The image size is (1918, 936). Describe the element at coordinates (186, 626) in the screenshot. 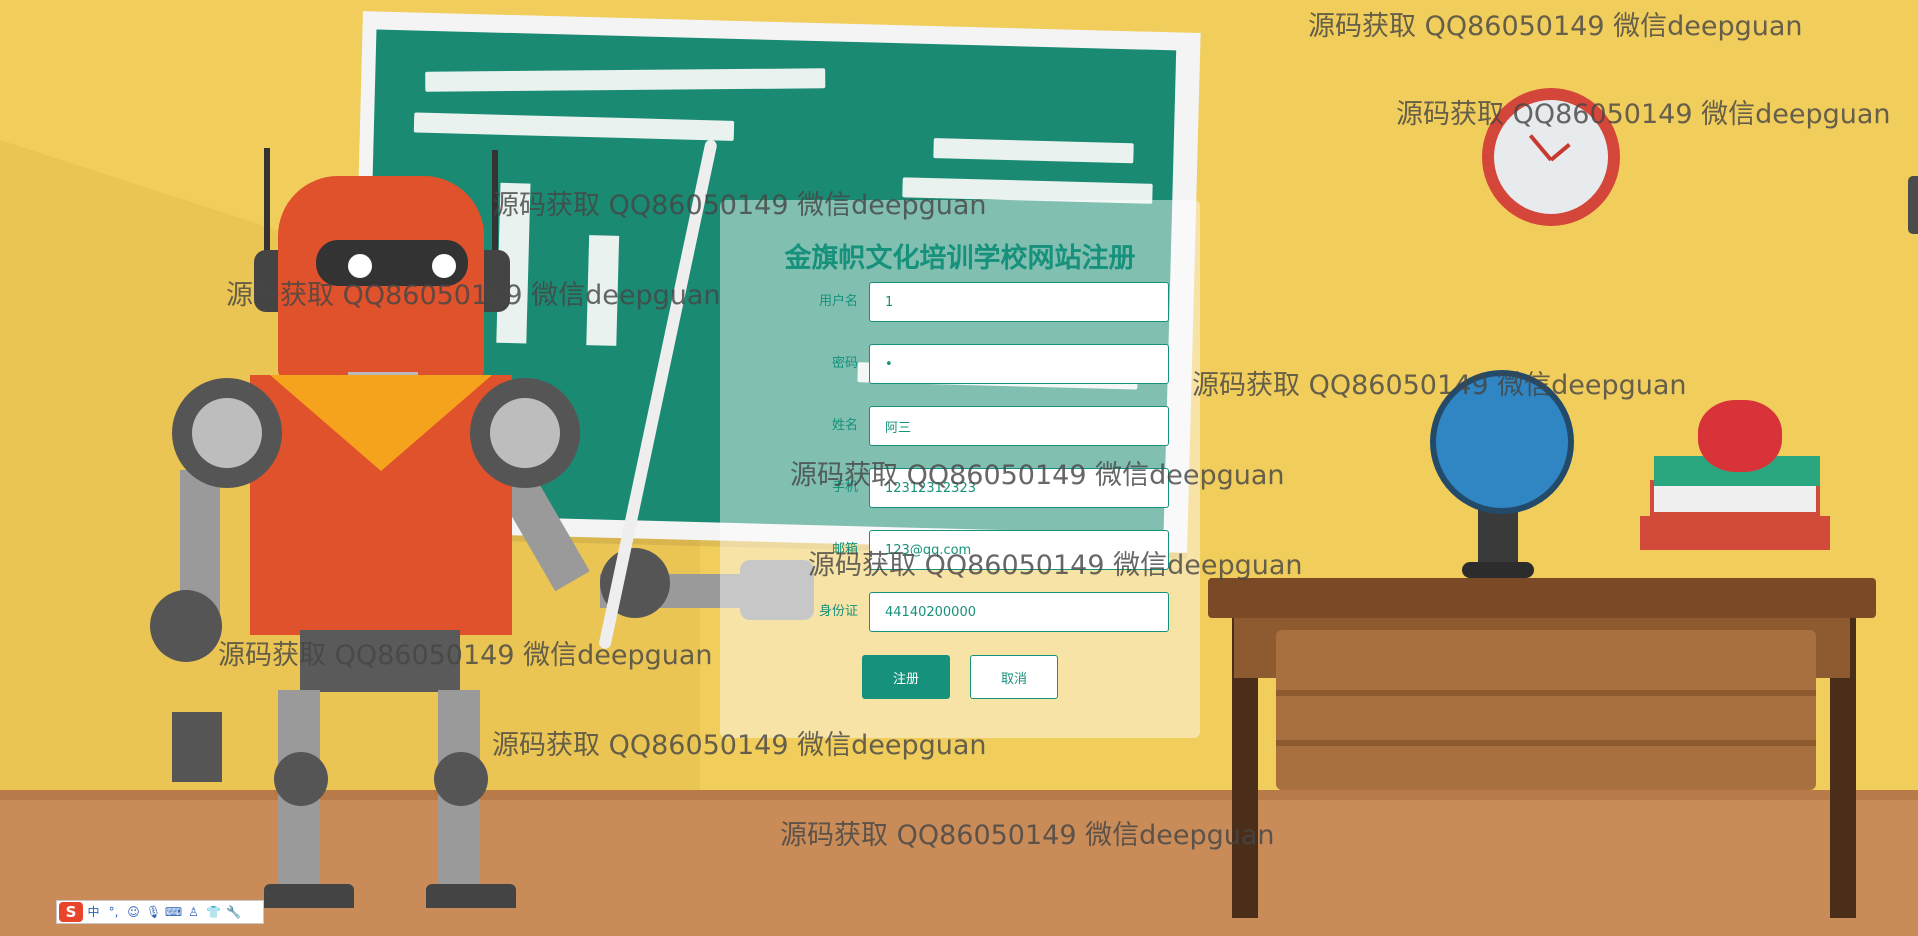

I see `robot-elbow` at that location.